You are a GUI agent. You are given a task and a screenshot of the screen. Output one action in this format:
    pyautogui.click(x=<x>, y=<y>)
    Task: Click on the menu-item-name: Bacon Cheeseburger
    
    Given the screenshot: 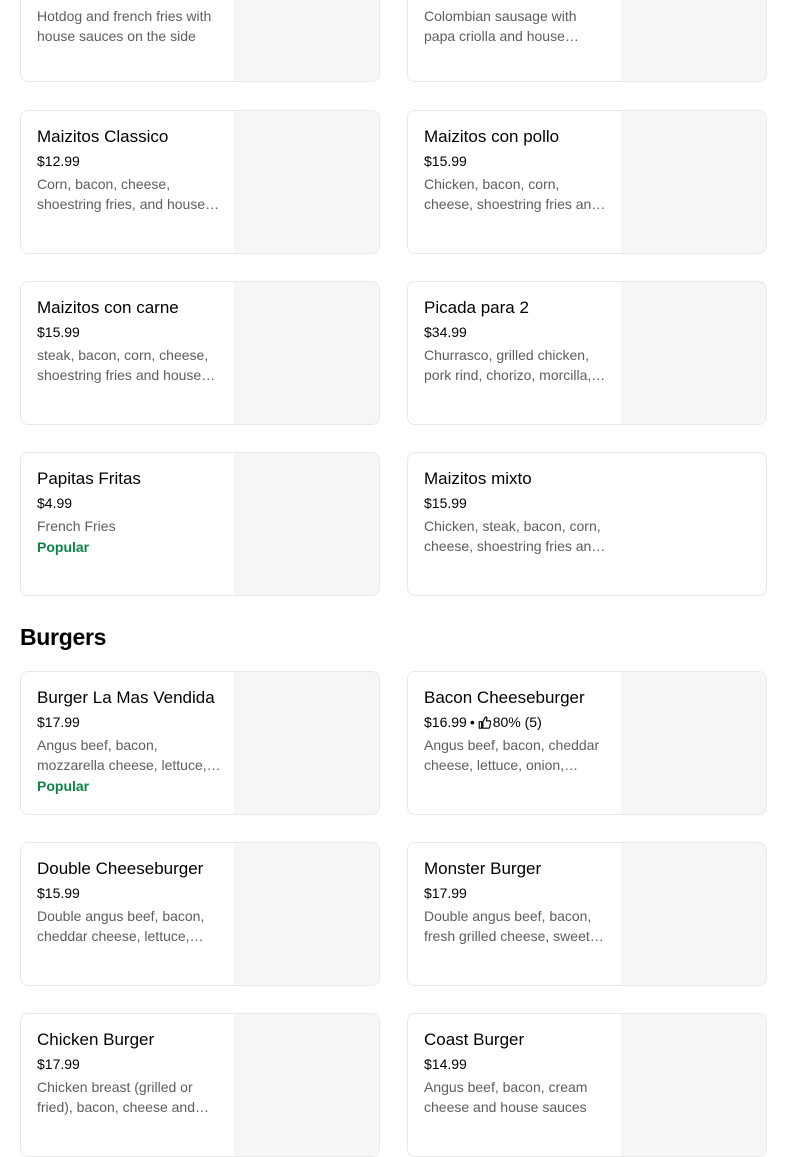 What is the action you would take?
    pyautogui.click(x=504, y=697)
    